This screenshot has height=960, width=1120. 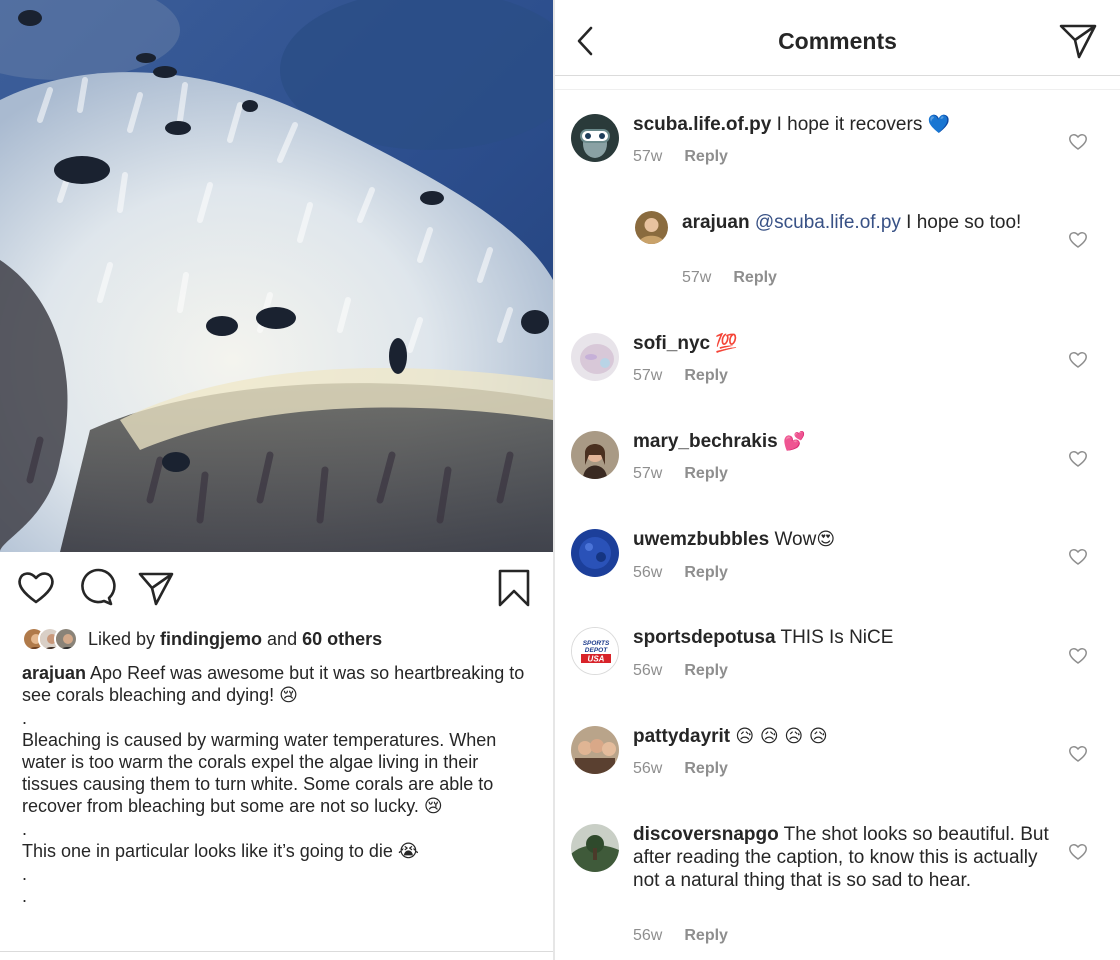 I want to click on page-title: Comments, so click(x=837, y=41).